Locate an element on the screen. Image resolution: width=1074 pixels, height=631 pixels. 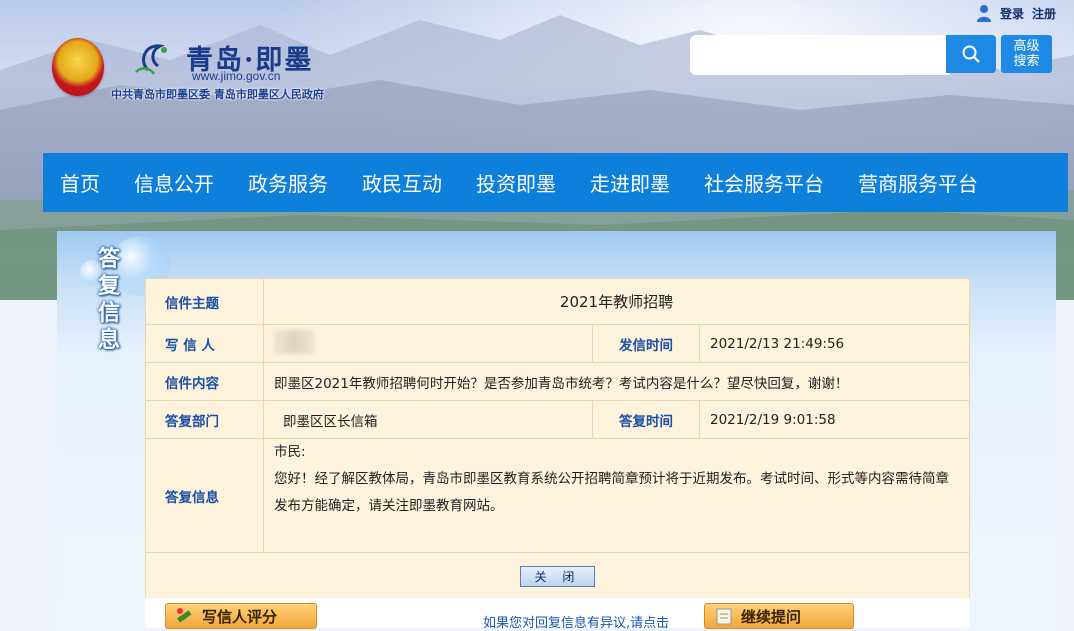
rate-writer-button: 写信人评分 is located at coordinates (241, 616).